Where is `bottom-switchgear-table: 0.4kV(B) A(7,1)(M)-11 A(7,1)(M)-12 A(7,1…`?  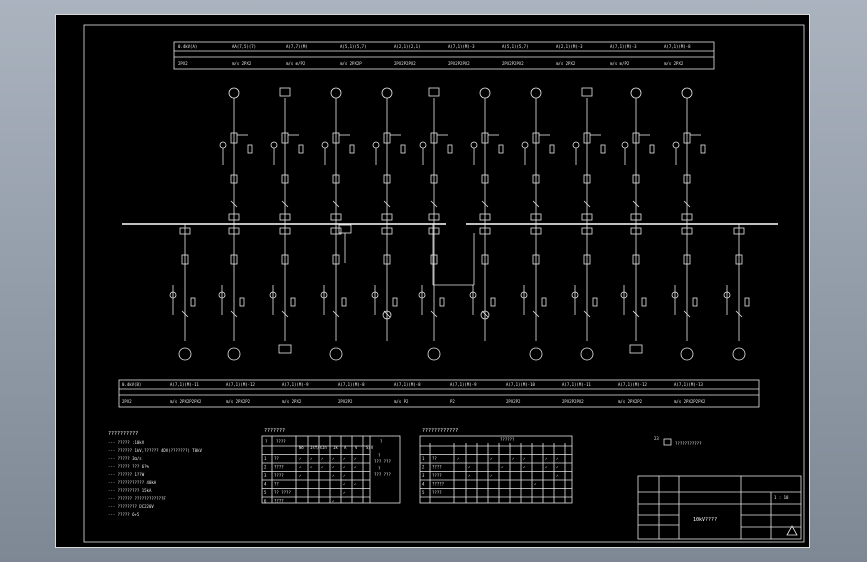 bottom-switchgear-table: 0.4kV(B) A(7,1)(M)-11 A(7,1)(M)-12 A(7,1… is located at coordinates (439, 393).